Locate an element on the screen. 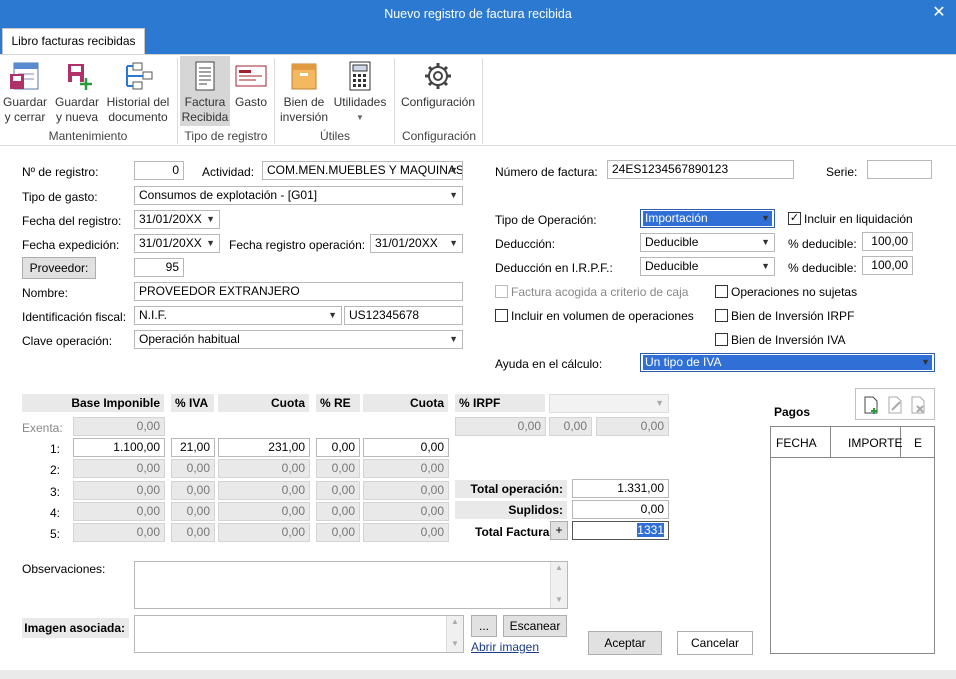  cancelar-button: Cancelar is located at coordinates (715, 643).